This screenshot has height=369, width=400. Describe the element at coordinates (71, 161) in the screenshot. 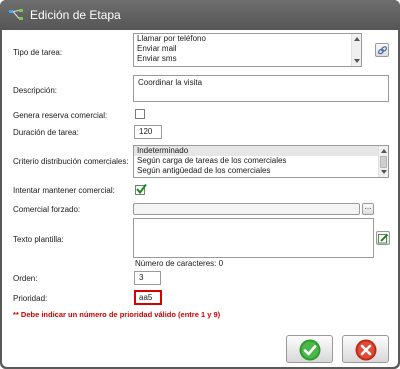

I see `distribution-criteria-label: Criterio distribución comerciales:` at that location.